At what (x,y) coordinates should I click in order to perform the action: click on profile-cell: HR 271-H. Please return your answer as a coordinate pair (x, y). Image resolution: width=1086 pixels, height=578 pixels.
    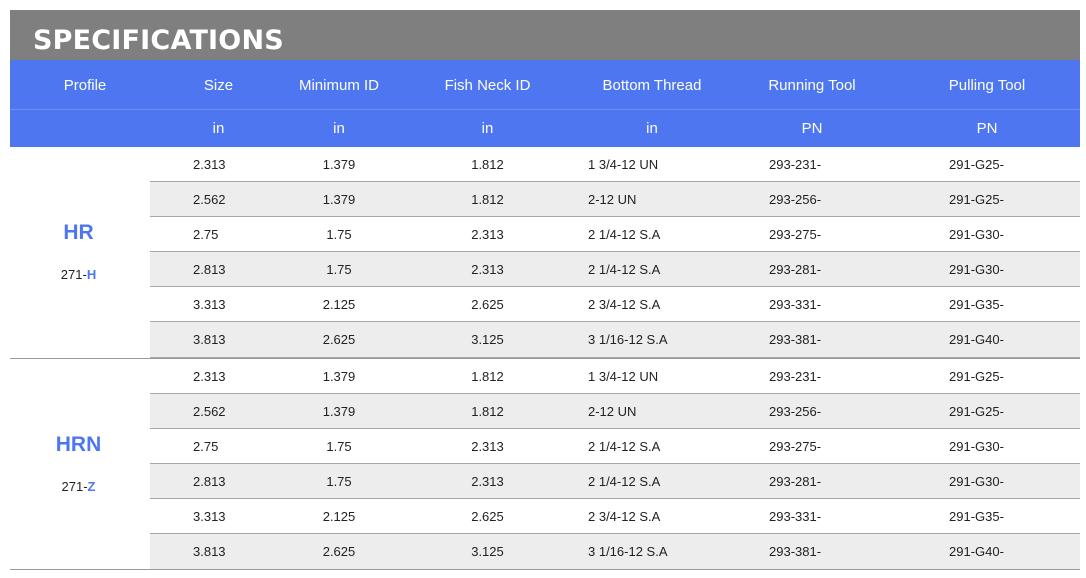
    Looking at the image, I should click on (78, 252).